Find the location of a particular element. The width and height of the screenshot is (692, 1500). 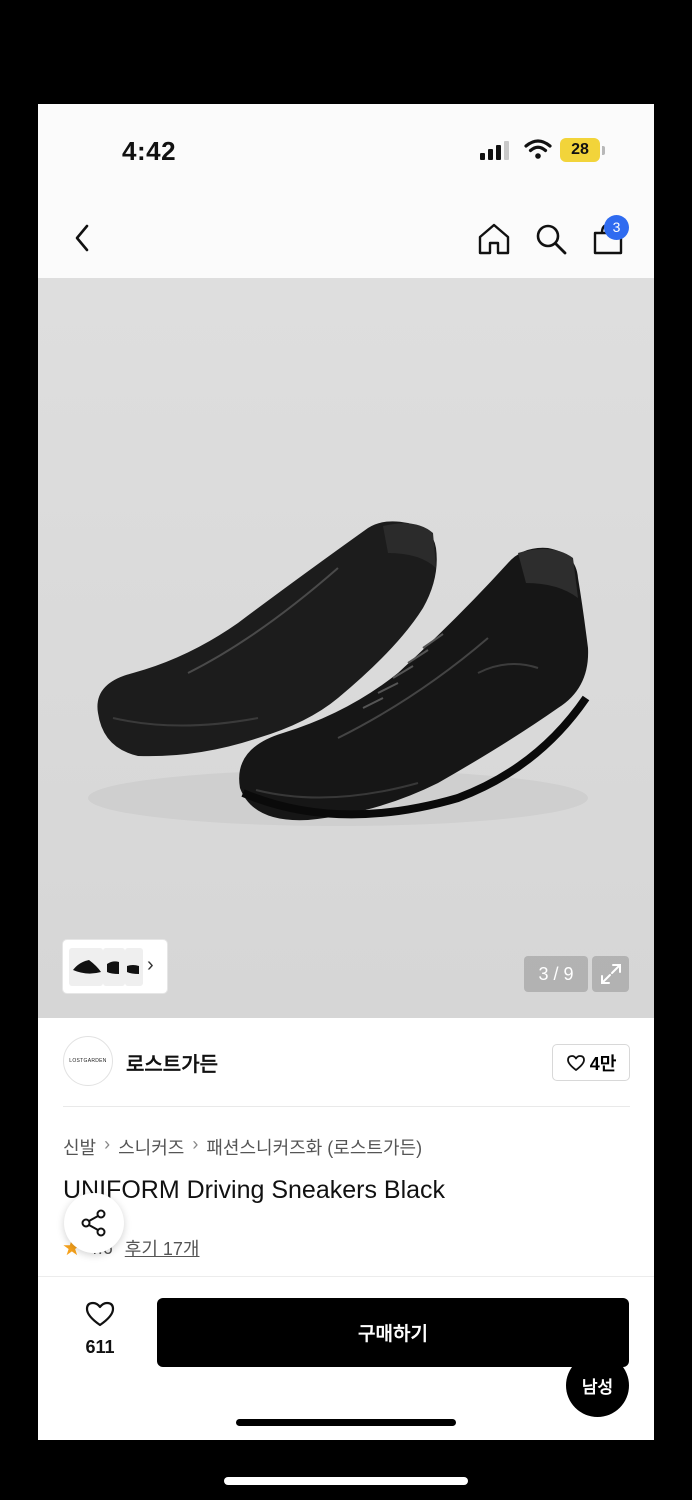

buy-button: 구매하기 is located at coordinates (393, 1332).